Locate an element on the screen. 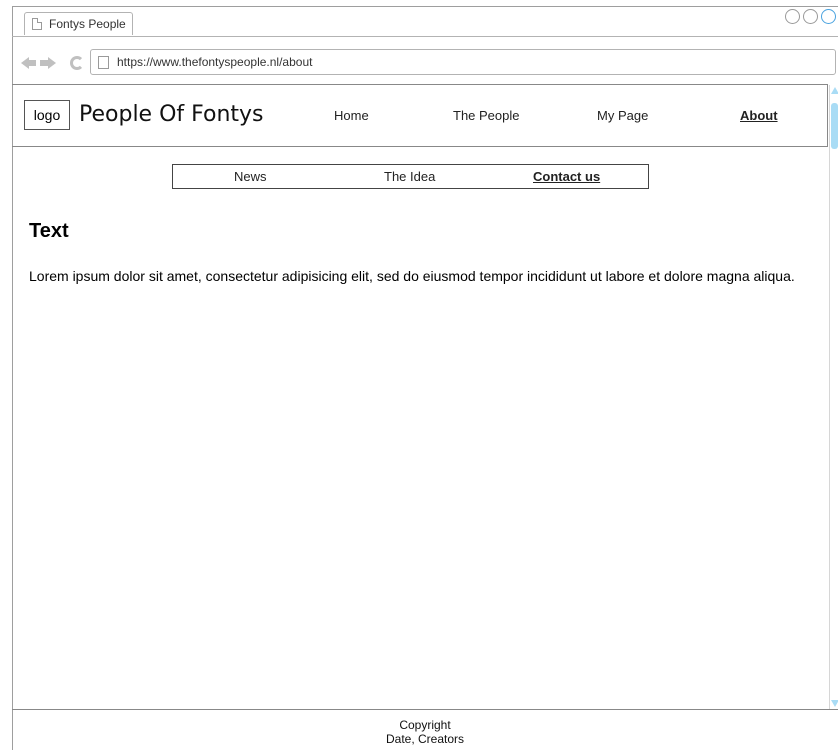 This screenshot has height=750, width=838. forward-arrow-icon is located at coordinates (48, 63).